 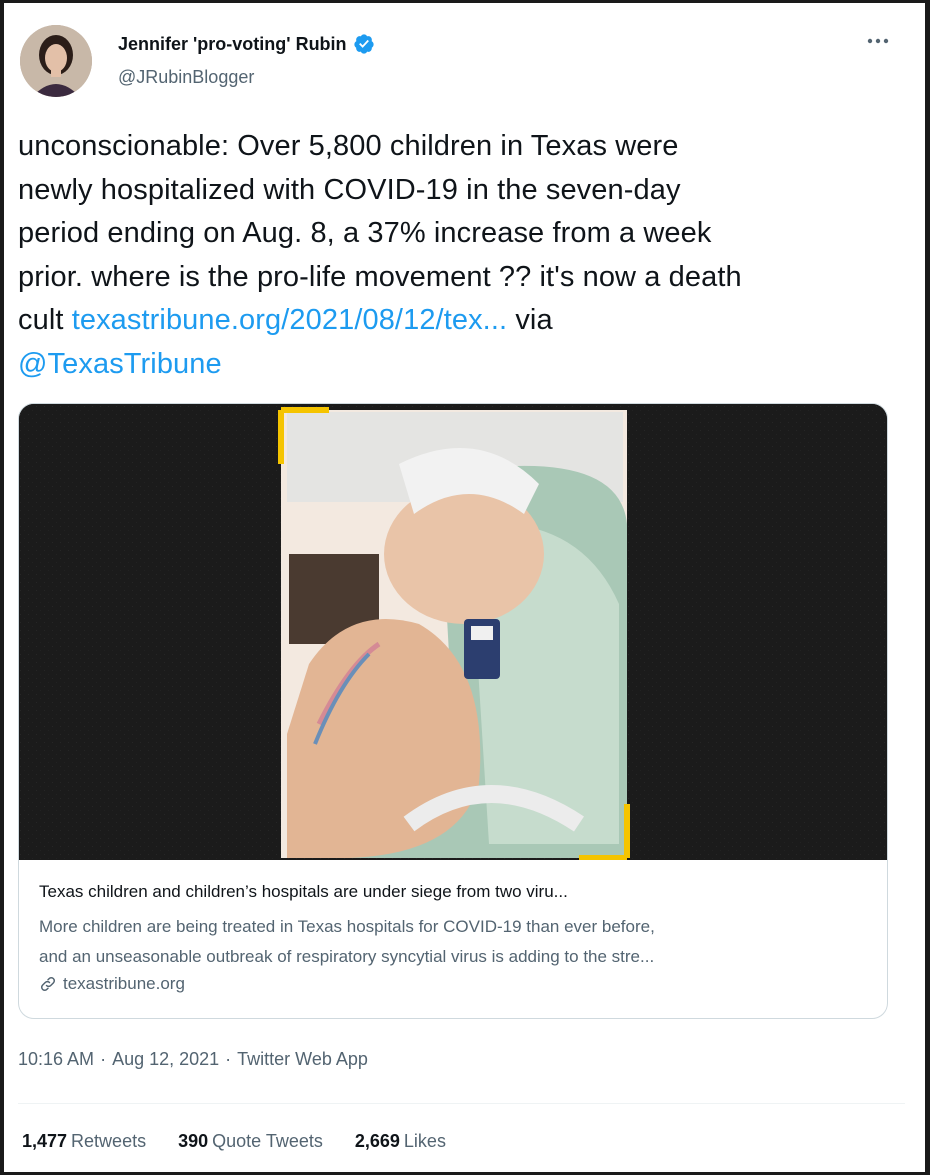 I want to click on card-domain: texastribune.org, so click(x=112, y=984).